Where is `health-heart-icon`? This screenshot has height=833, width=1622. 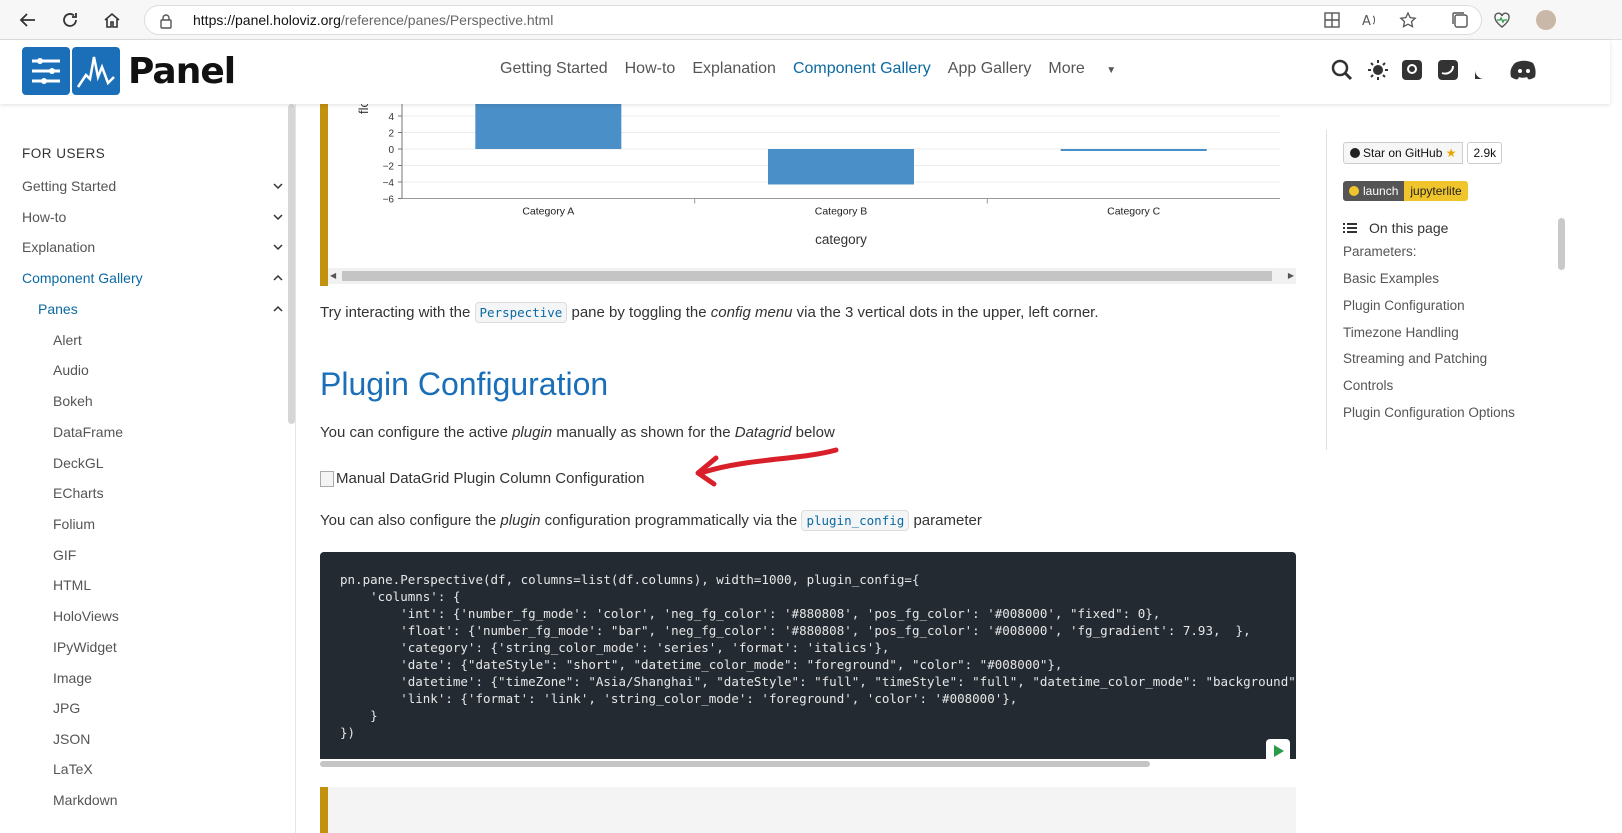
health-heart-icon is located at coordinates (1502, 20).